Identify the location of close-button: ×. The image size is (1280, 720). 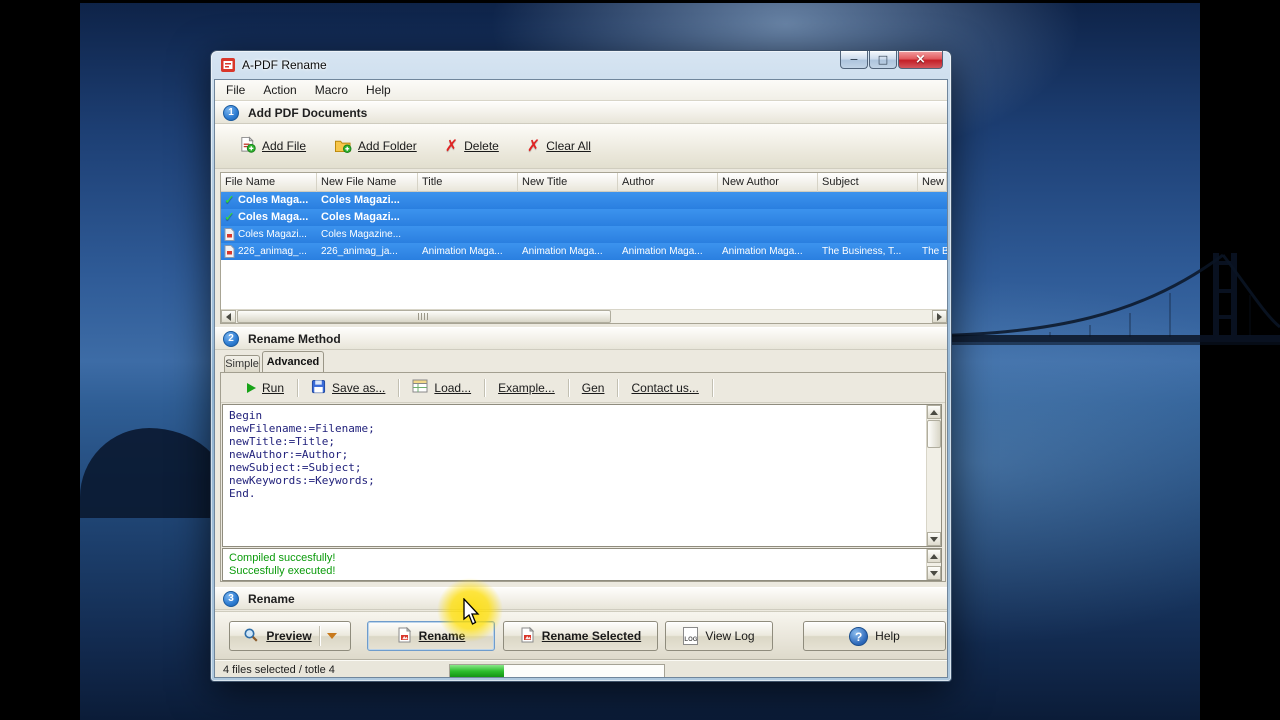
(920, 60).